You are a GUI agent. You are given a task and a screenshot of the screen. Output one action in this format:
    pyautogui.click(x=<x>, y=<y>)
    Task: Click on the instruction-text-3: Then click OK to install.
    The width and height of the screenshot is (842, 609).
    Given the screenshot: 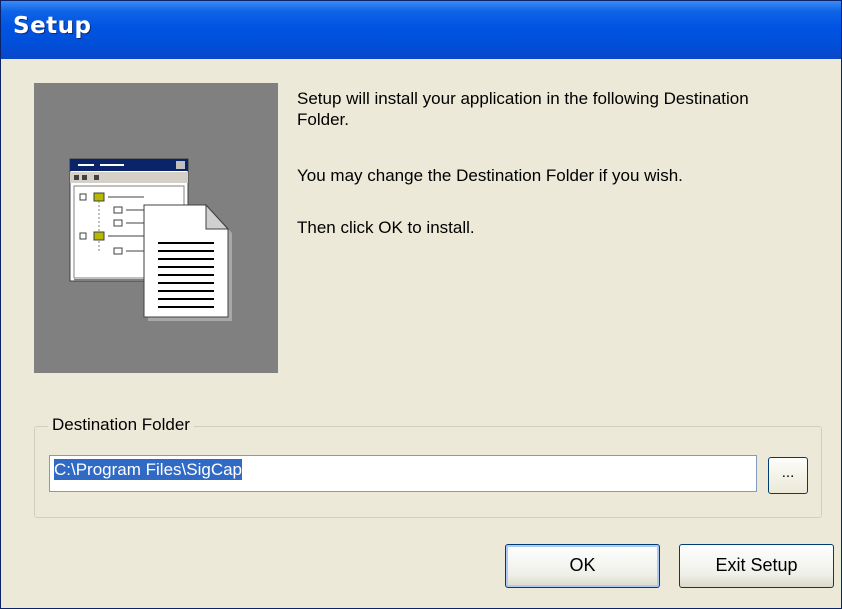 What is the action you would take?
    pyautogui.click(x=386, y=227)
    